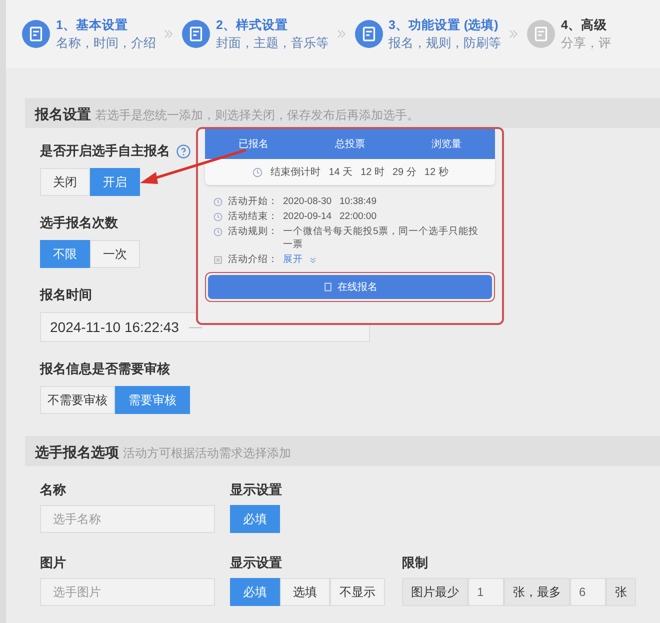 Image resolution: width=660 pixels, height=623 pixels. Describe the element at coordinates (537, 592) in the screenshot. I see `input-addon: 张，最多` at that location.